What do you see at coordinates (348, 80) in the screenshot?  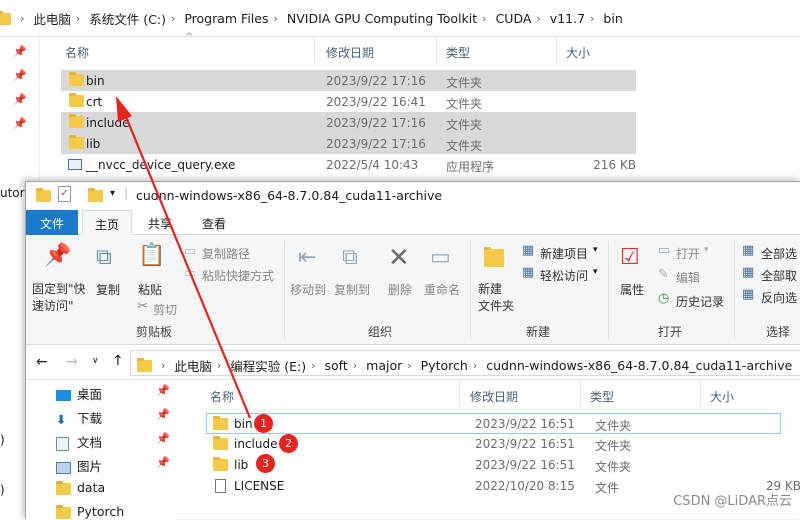 I see `list-item: bin 2023/9/22 17:16 文件夹` at bounding box center [348, 80].